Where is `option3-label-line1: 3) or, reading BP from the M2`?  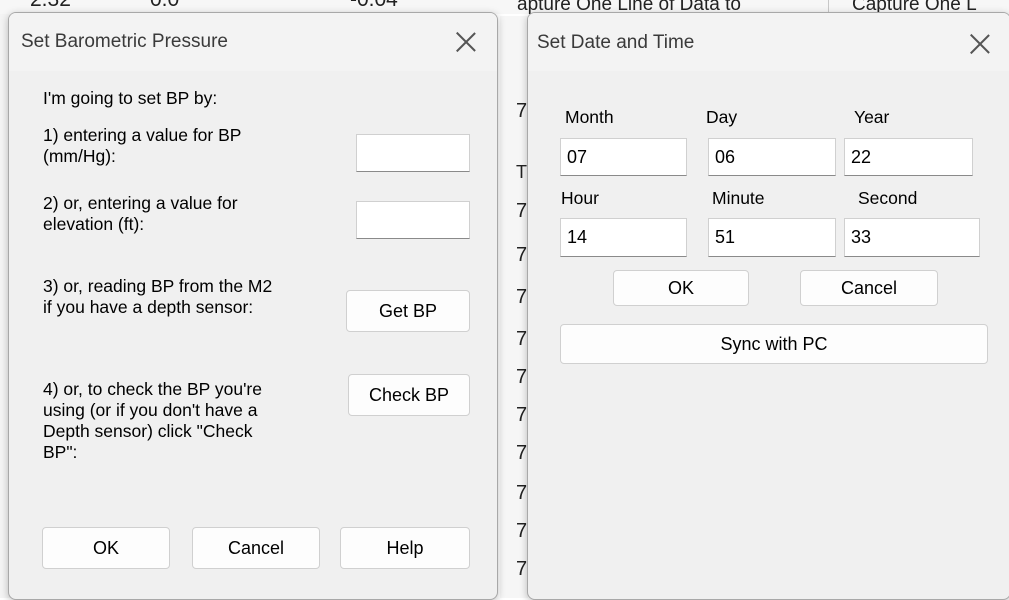 option3-label-line1: 3) or, reading BP from the M2 is located at coordinates (158, 286).